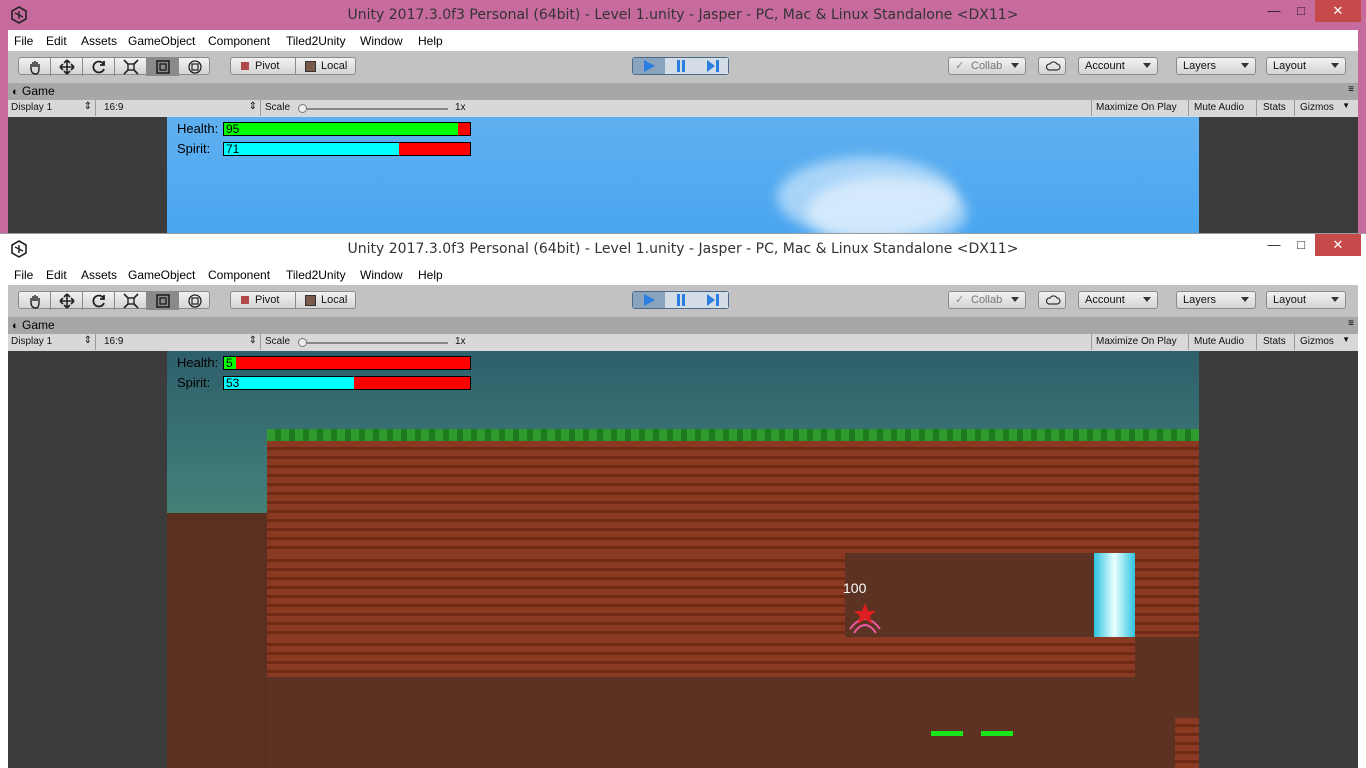 The image size is (1366, 768). I want to click on grass-strip, so click(733, 435).